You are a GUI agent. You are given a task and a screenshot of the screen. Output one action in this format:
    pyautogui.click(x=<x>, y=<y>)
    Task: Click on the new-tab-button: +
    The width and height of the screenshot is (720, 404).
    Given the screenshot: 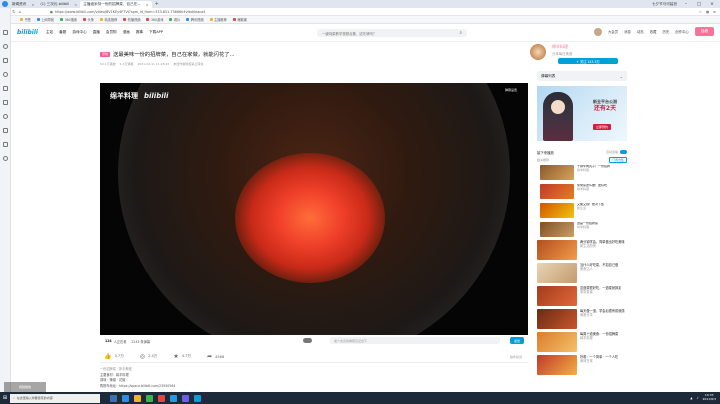 What is the action you would take?
    pyautogui.click(x=157, y=4)
    